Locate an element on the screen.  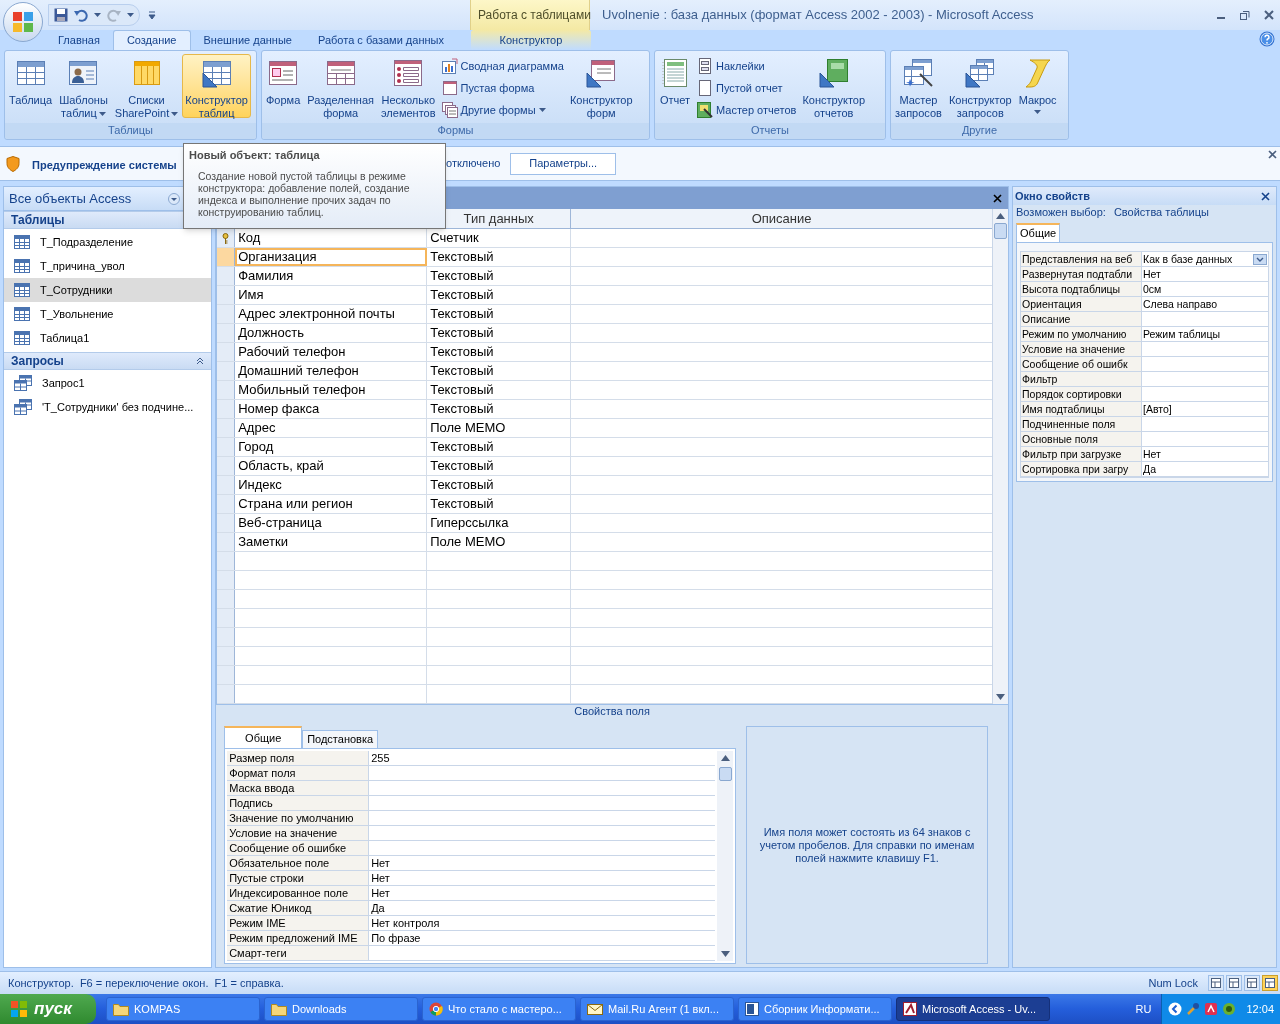
ribbon-button: Мастер запросов is located at coordinates (918, 86).